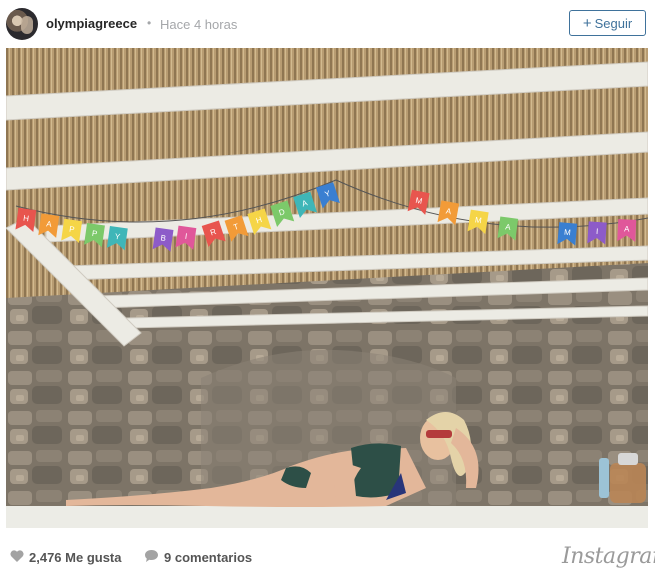 The height and width of the screenshot is (578, 655). I want to click on banner-letter: M, so click(568, 233).